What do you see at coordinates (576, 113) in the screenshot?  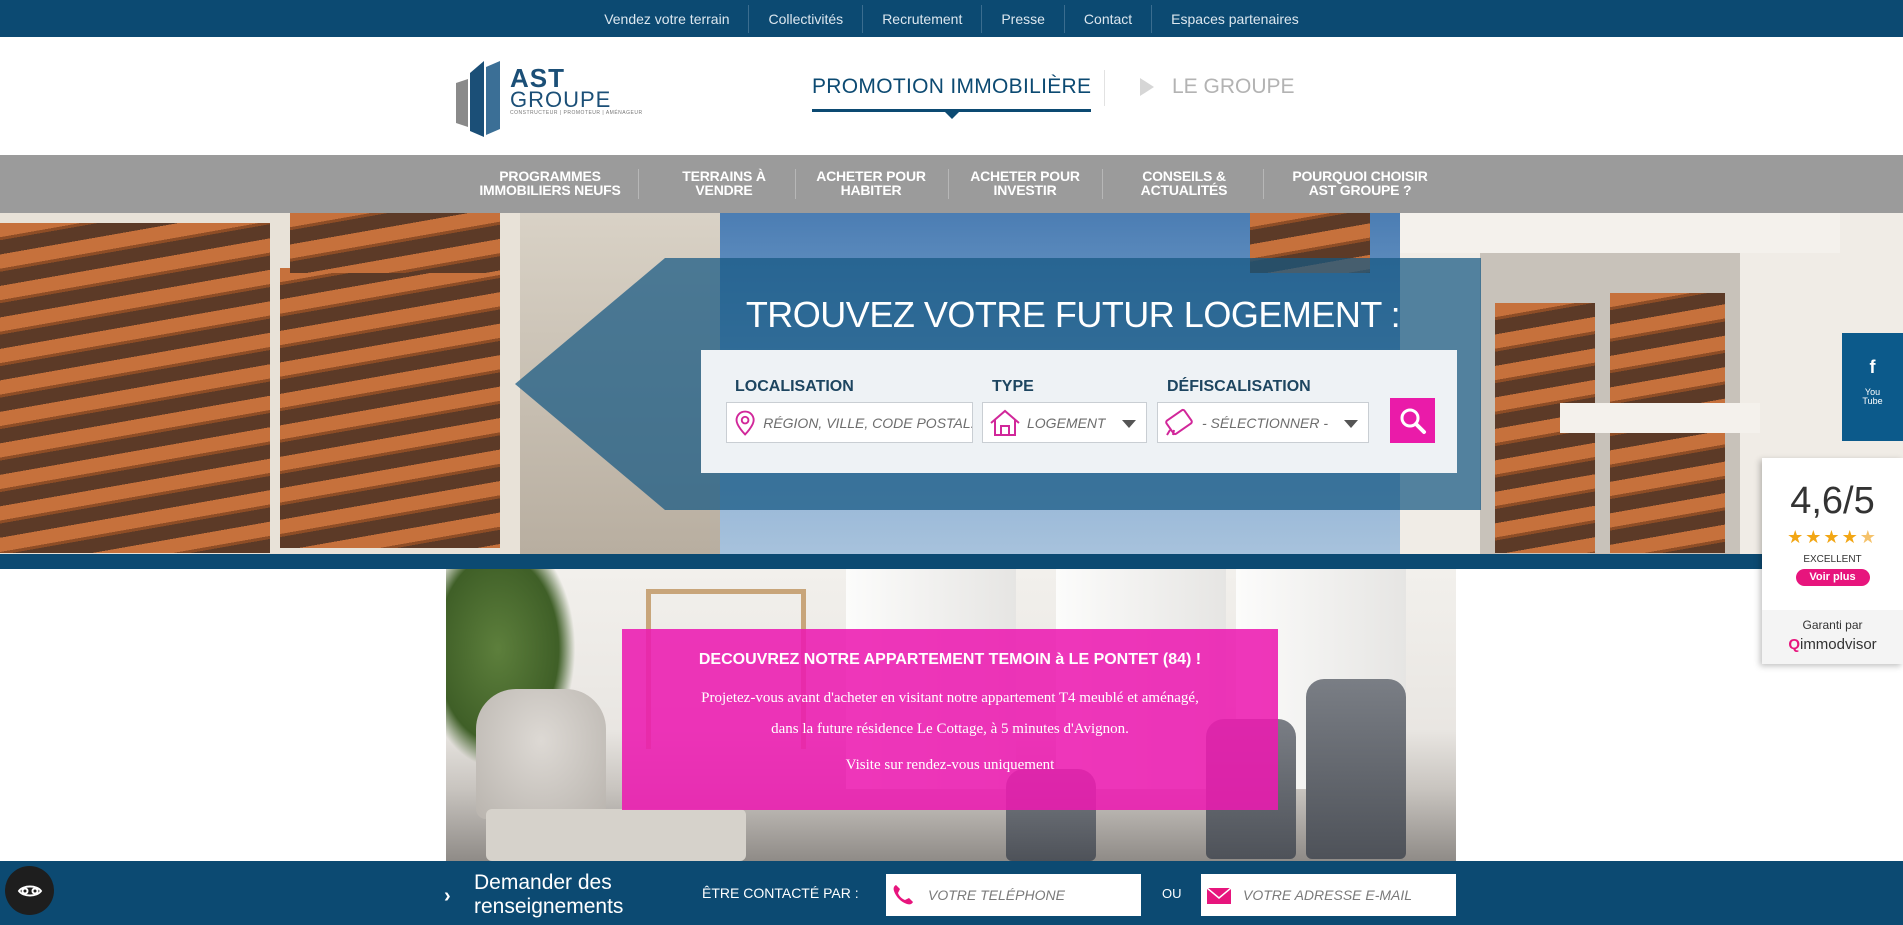 I see `logo-tagline: CONSTRUCTEUR | PROMOTEUR | AMÉNAGEUR` at bounding box center [576, 113].